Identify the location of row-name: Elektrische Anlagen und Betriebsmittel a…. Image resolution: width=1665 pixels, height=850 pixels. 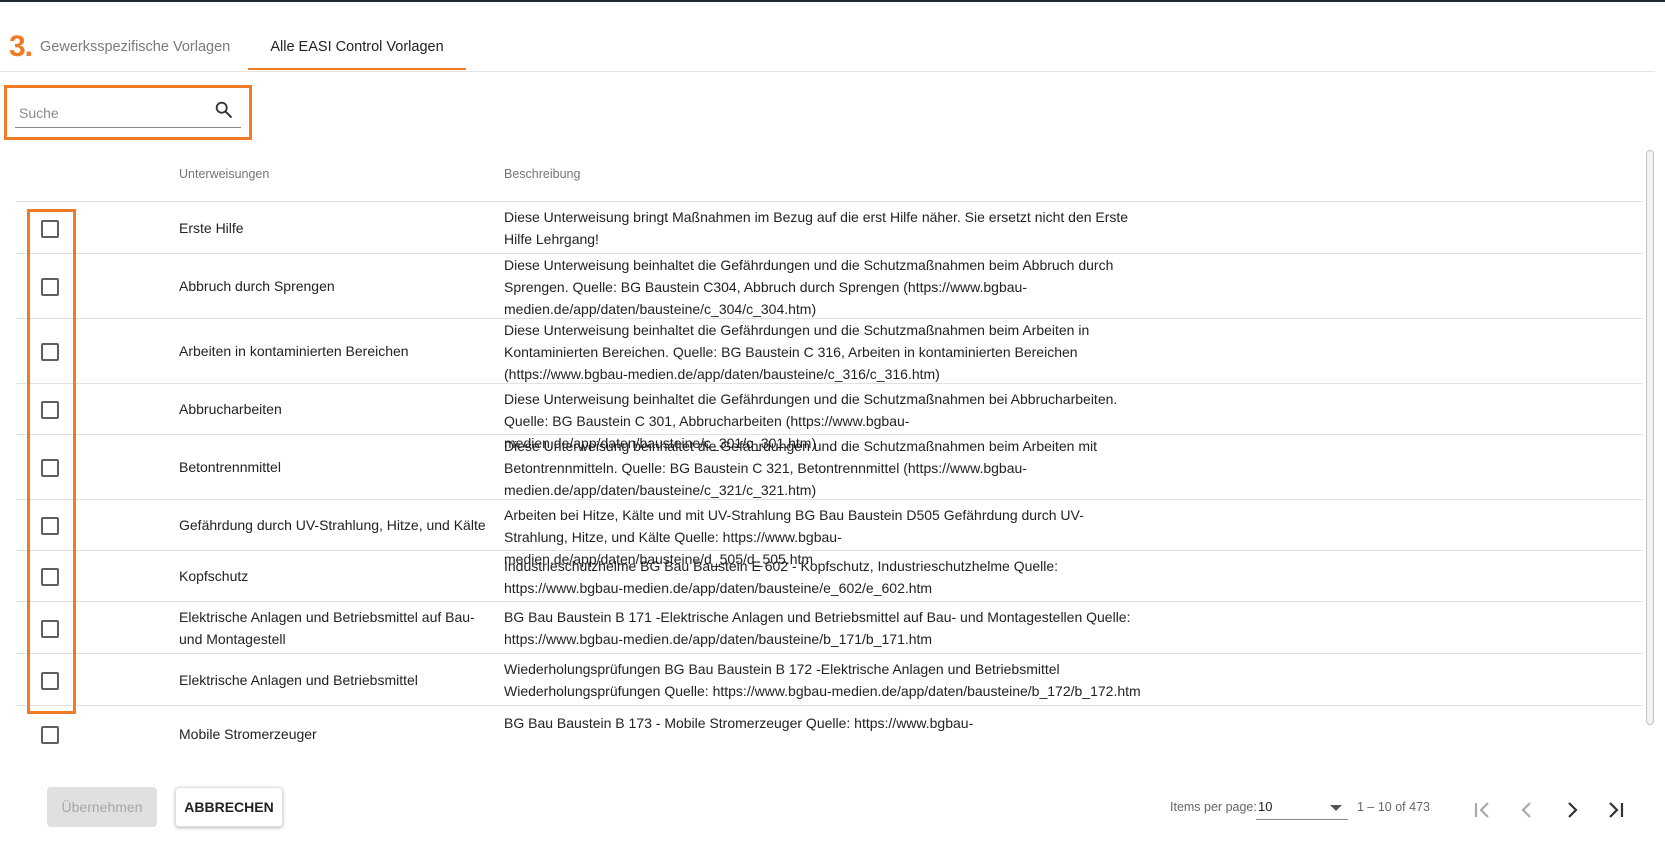
(327, 628).